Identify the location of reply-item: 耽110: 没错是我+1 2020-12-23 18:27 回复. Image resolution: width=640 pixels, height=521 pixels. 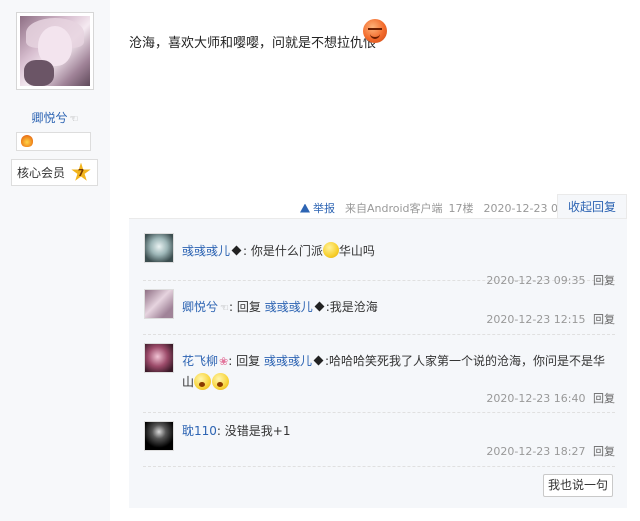
(379, 444).